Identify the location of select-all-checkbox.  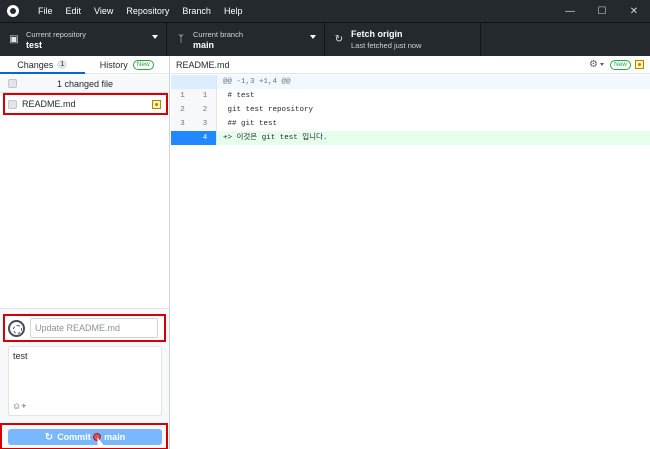
(12, 83).